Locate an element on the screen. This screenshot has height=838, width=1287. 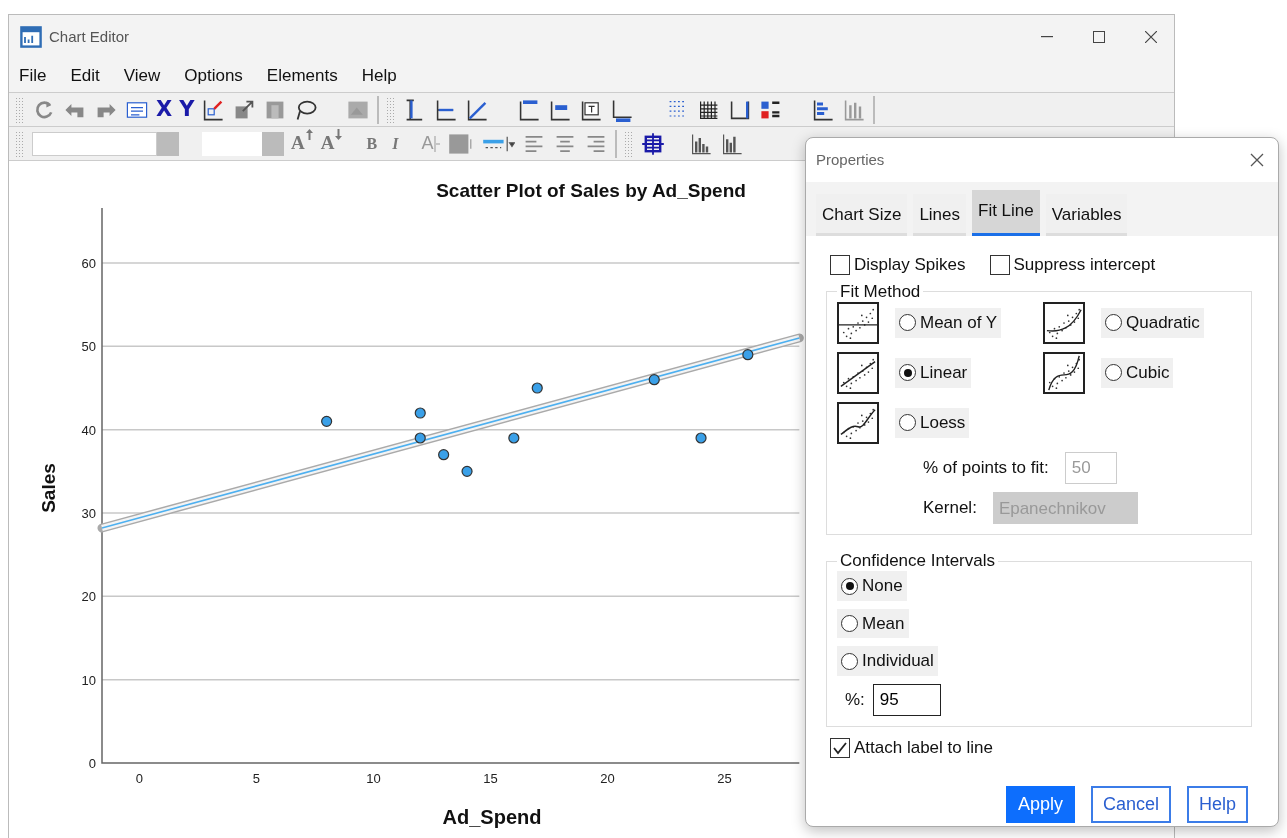
y-axis-title: Sales is located at coordinates (48, 488).